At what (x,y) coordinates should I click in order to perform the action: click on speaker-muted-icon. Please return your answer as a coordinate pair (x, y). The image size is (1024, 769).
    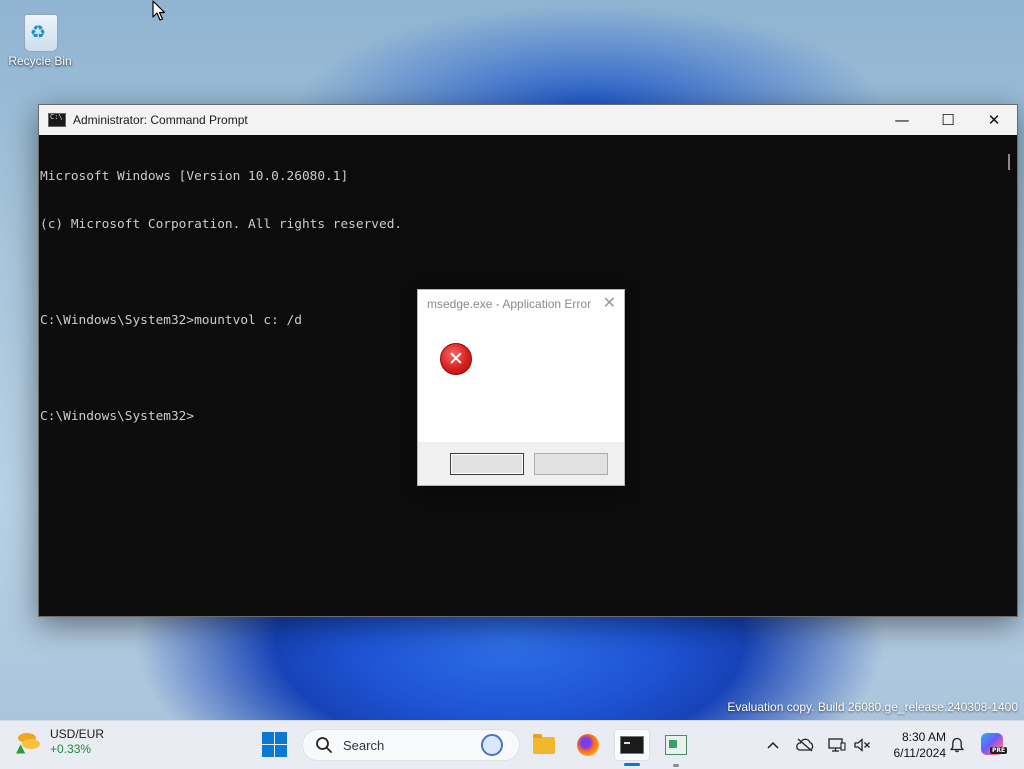
    Looking at the image, I should click on (862, 745).